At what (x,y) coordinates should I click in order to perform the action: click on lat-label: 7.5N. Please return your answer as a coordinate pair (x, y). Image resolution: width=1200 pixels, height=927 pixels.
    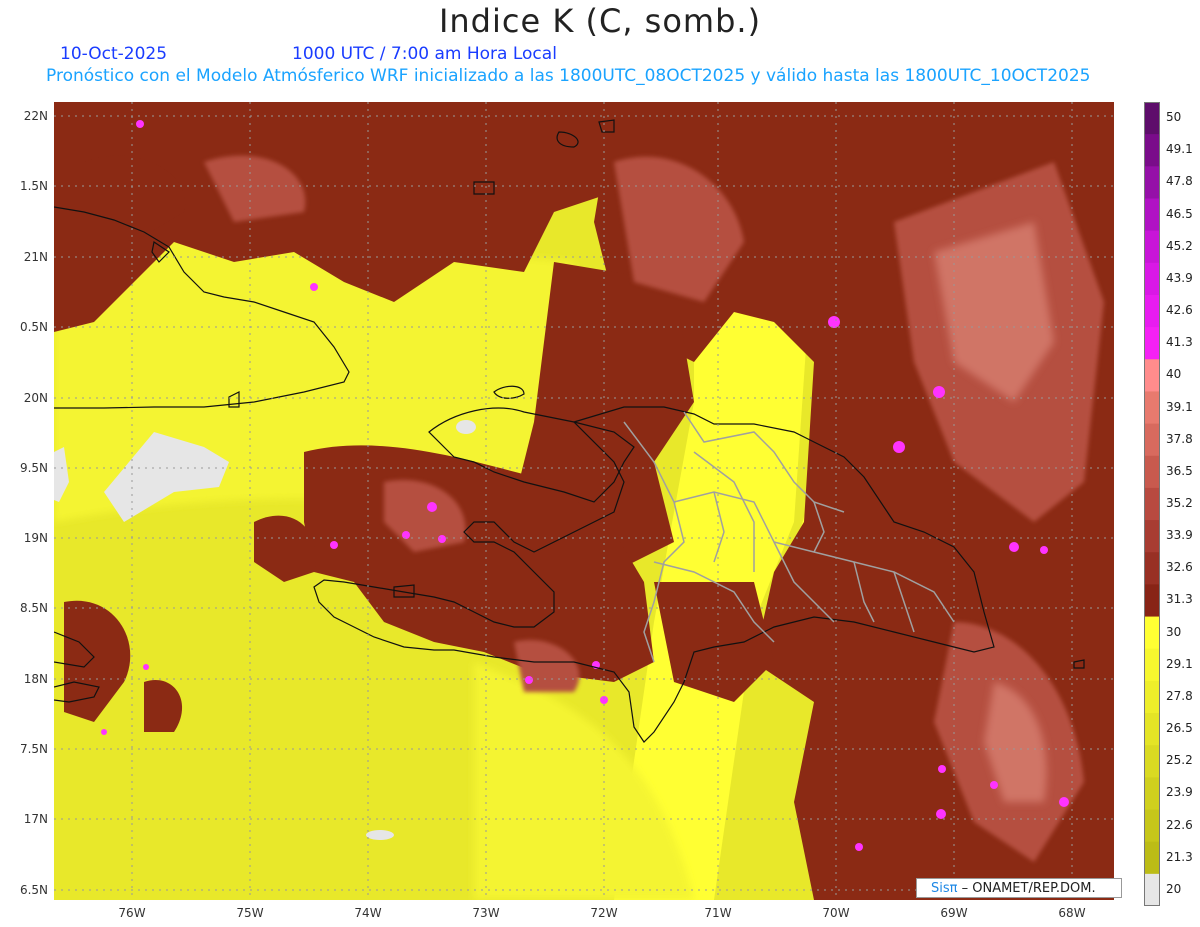
    Looking at the image, I should click on (33, 749).